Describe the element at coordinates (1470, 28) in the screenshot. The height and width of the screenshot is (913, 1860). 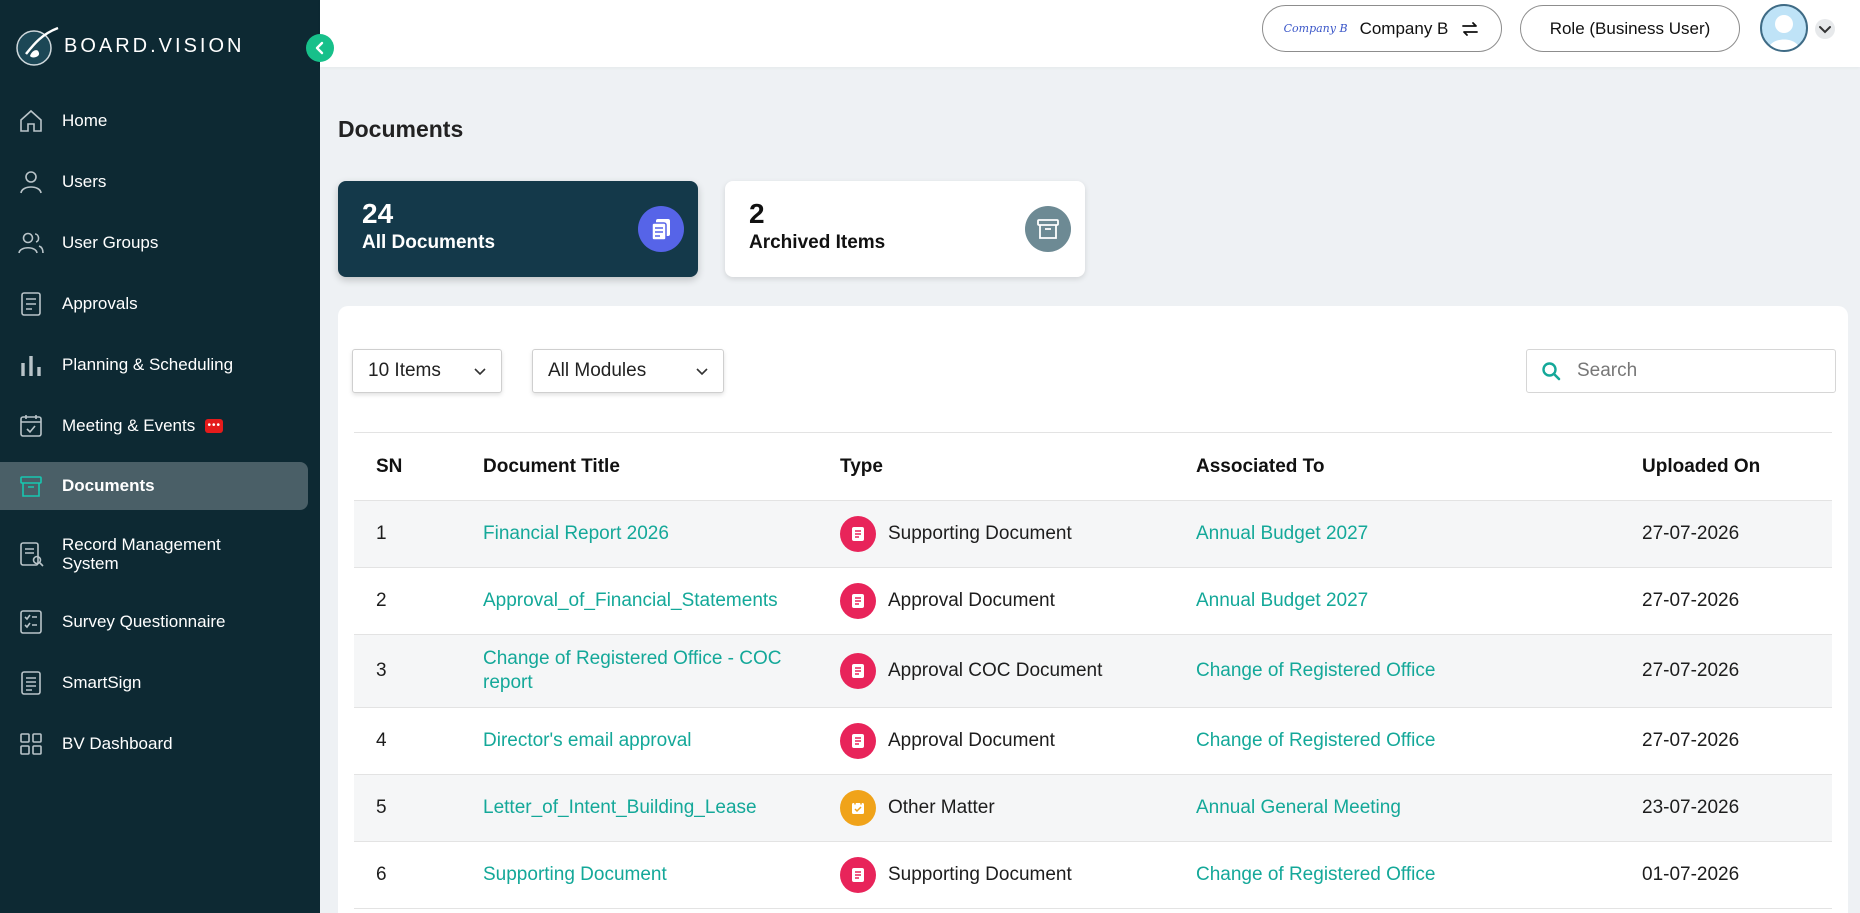
I see `swap-icon` at that location.